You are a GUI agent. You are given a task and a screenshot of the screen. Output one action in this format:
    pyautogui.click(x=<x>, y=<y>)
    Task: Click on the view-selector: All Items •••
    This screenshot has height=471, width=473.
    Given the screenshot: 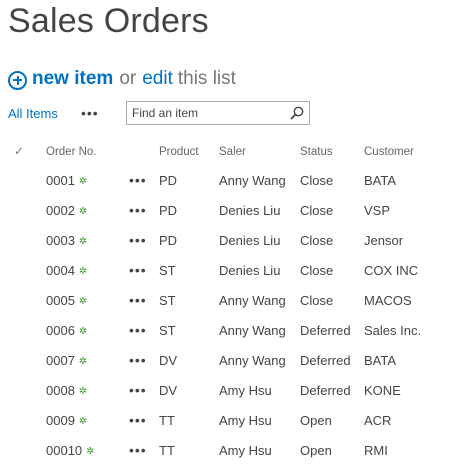 What is the action you would take?
    pyautogui.click(x=53, y=113)
    